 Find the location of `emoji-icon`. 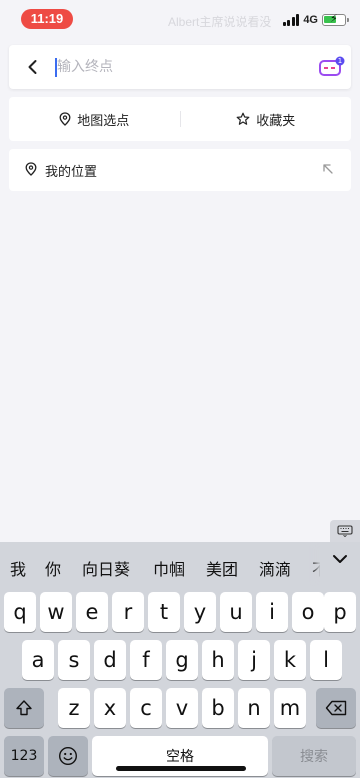

emoji-icon is located at coordinates (68, 756).